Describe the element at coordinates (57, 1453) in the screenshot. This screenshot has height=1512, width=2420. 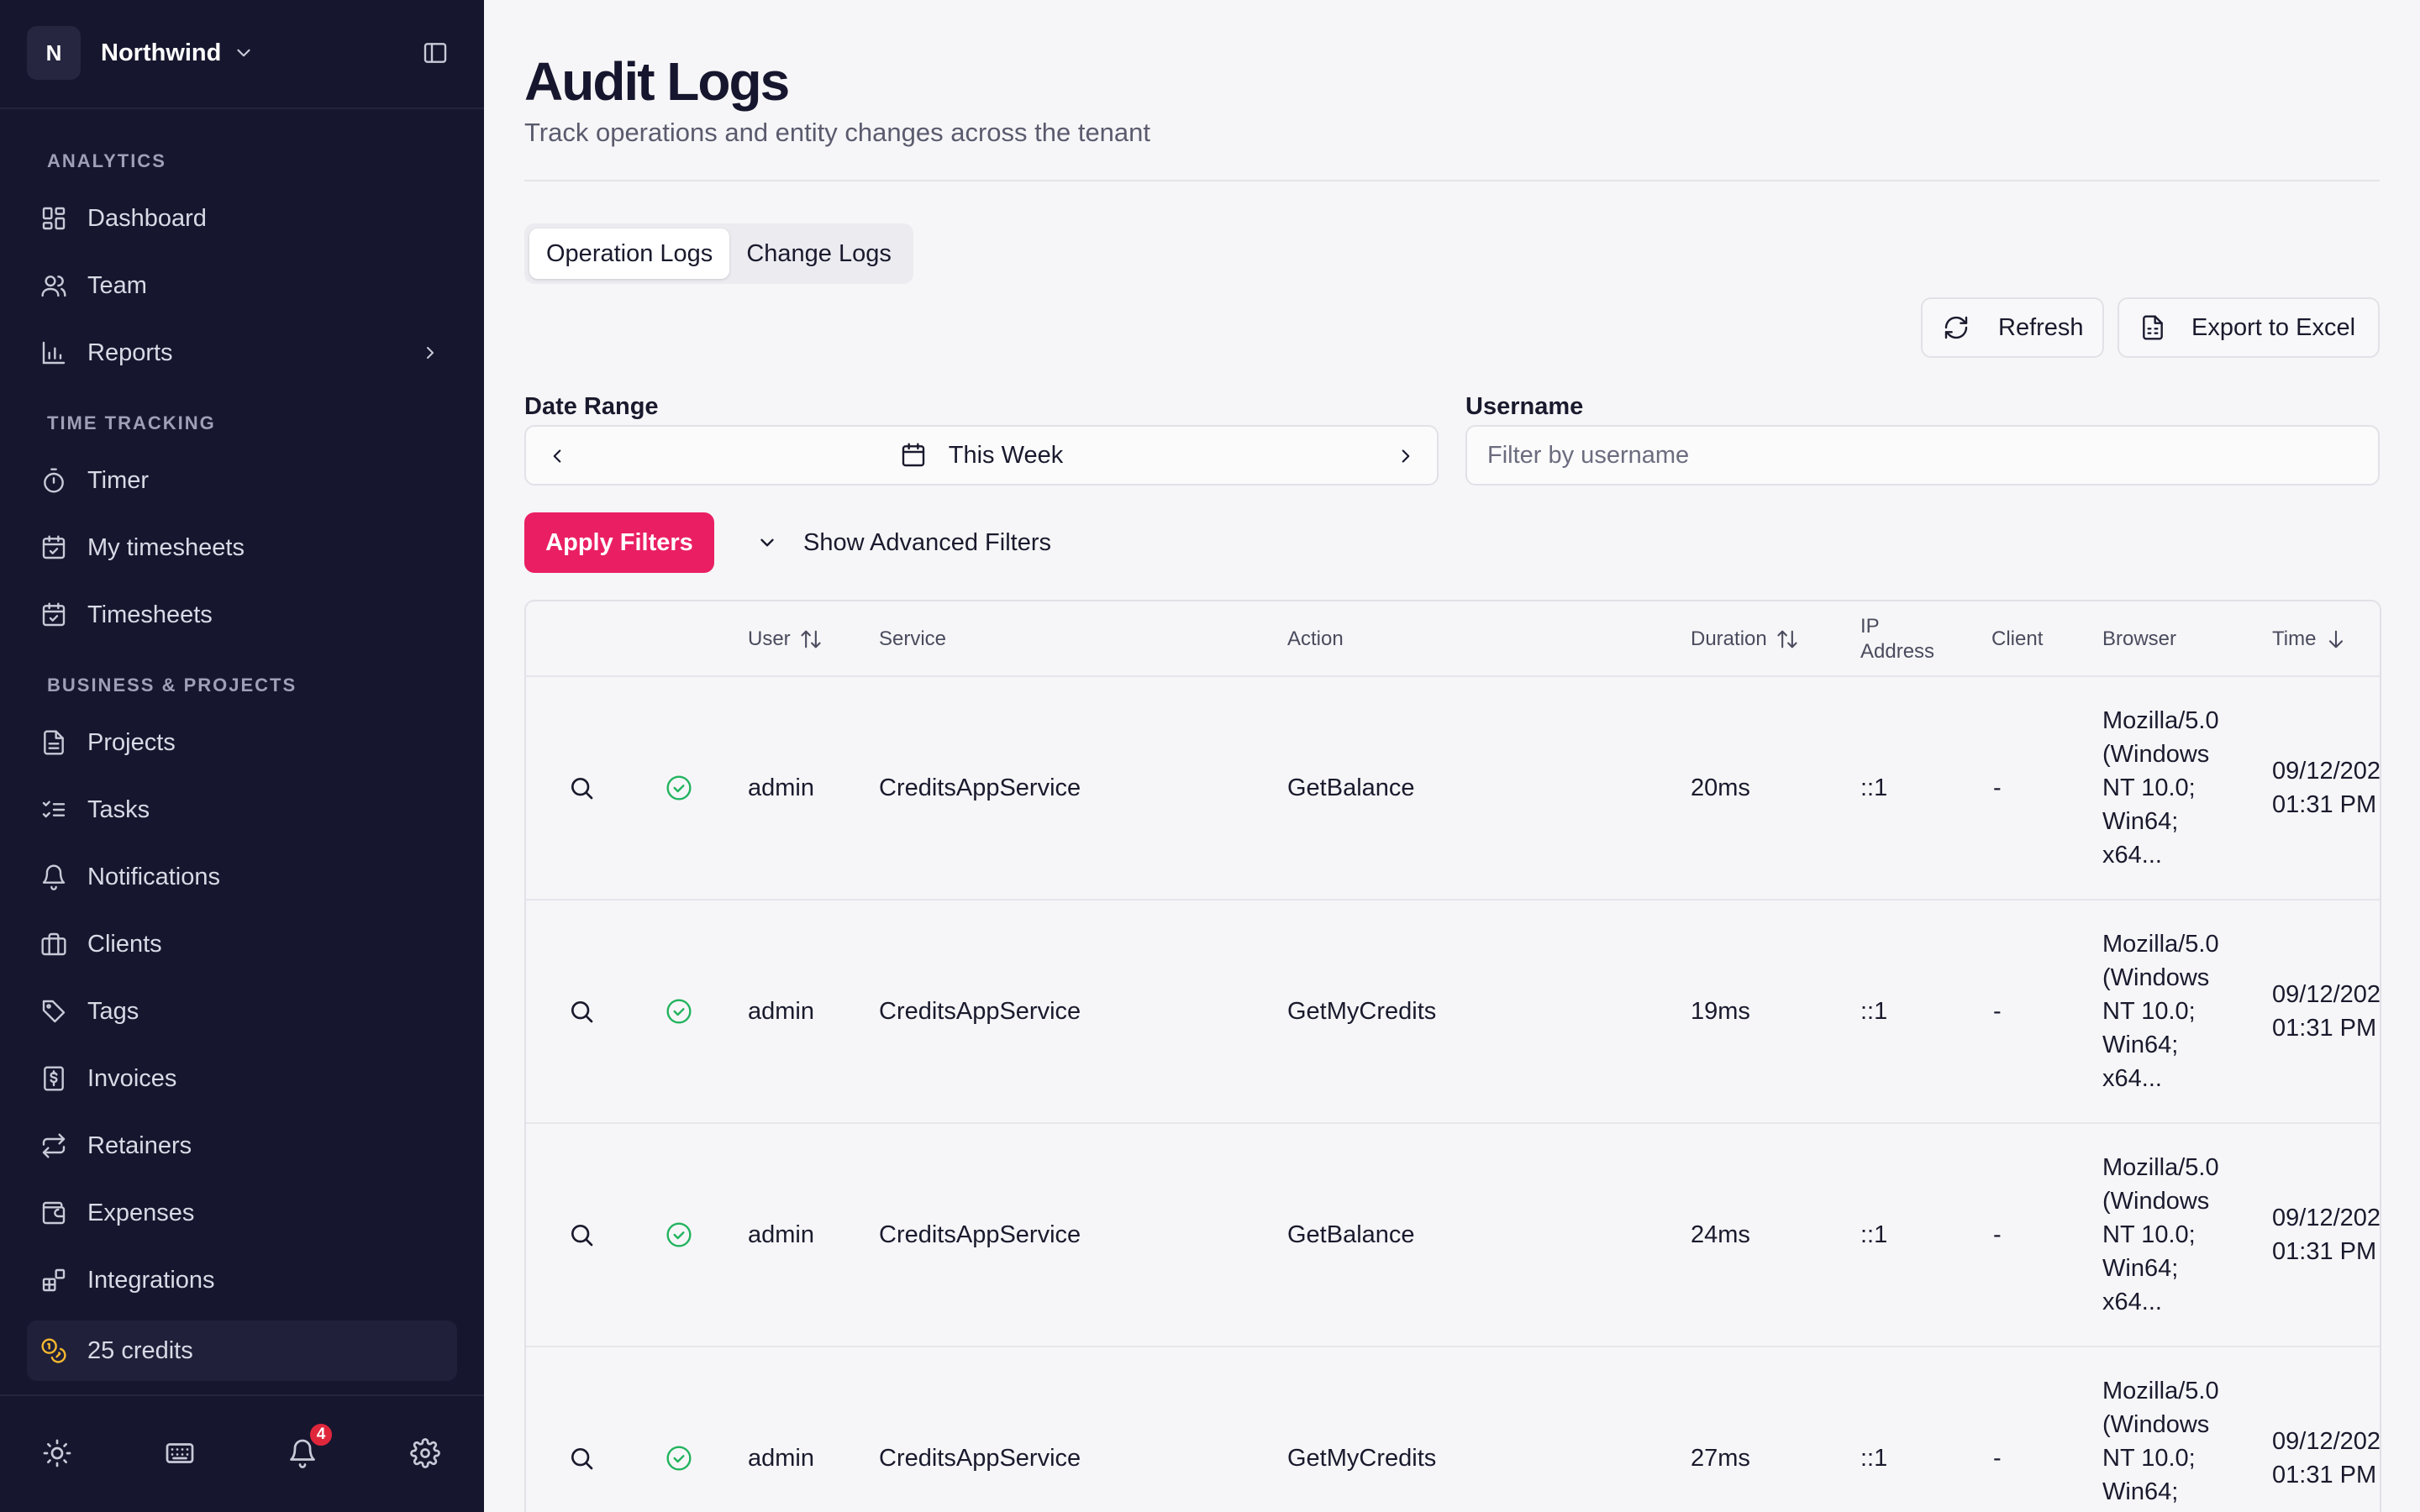
I see `sun-icon` at that location.